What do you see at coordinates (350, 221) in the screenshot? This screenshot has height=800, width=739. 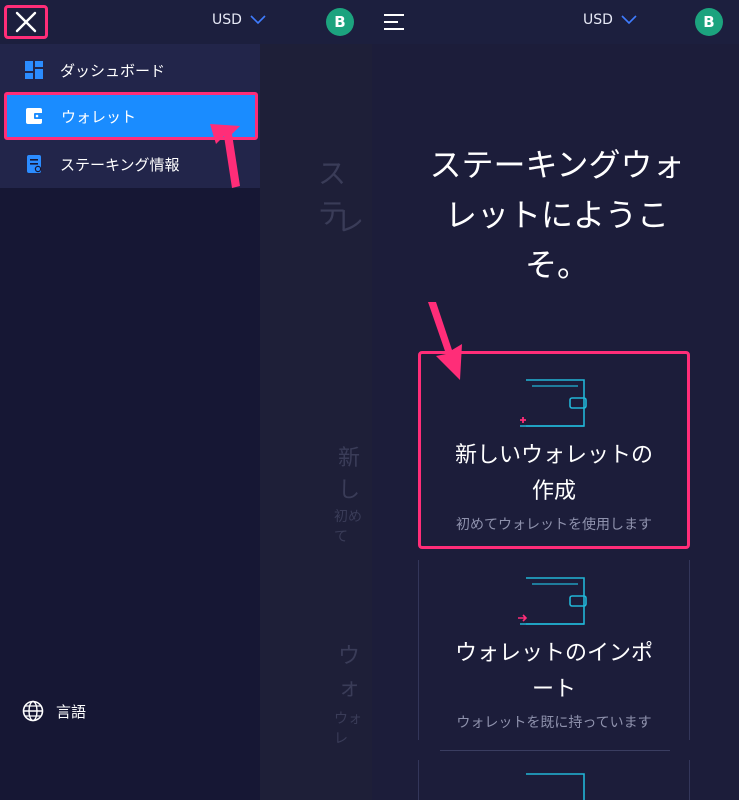 I see `ghost-title-line-2: レ` at bounding box center [350, 221].